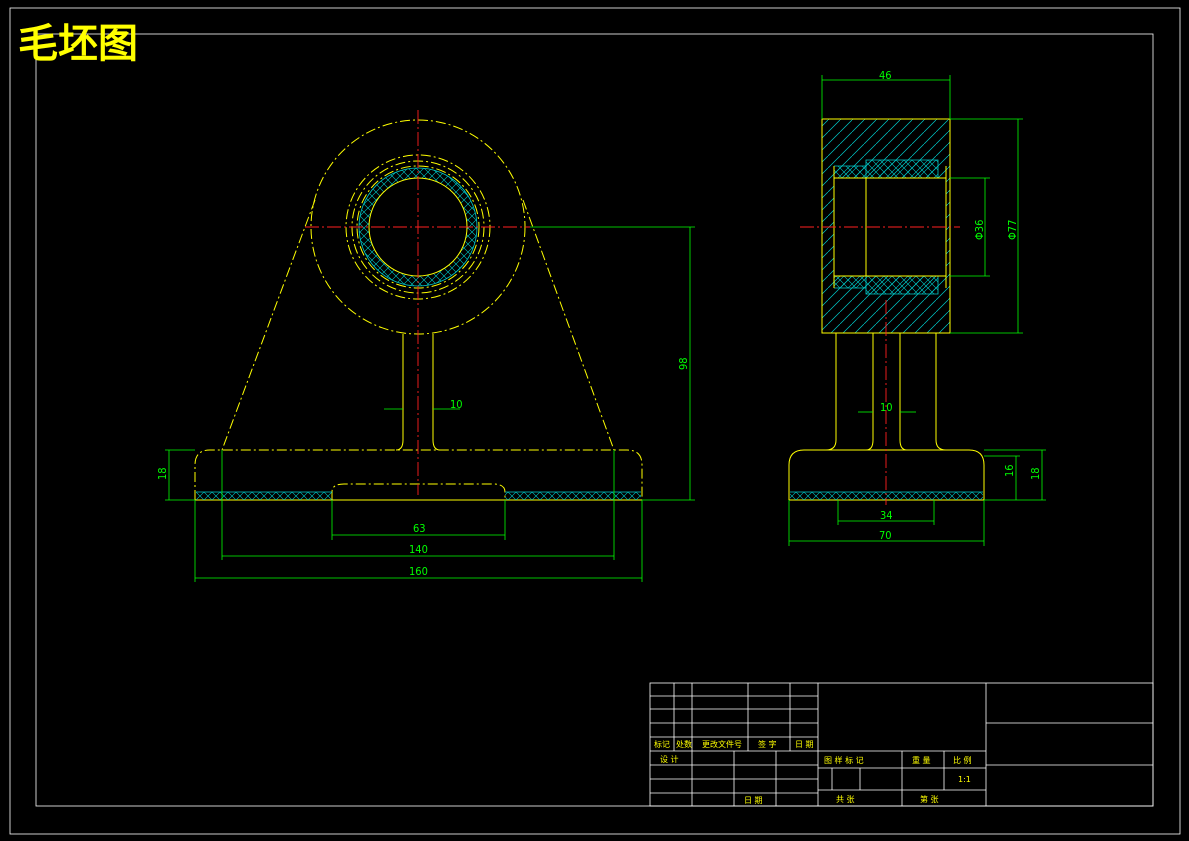  I want to click on svg-text: 签 字, so click(767, 744).